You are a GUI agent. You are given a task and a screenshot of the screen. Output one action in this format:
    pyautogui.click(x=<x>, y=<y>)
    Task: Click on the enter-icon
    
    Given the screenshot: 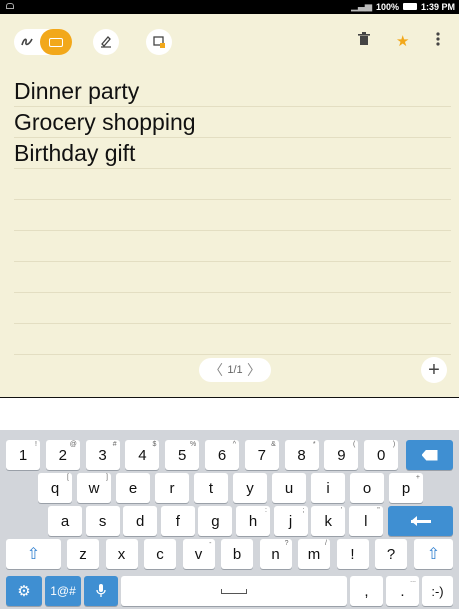 What is the action you would take?
    pyautogui.click(x=420, y=520)
    